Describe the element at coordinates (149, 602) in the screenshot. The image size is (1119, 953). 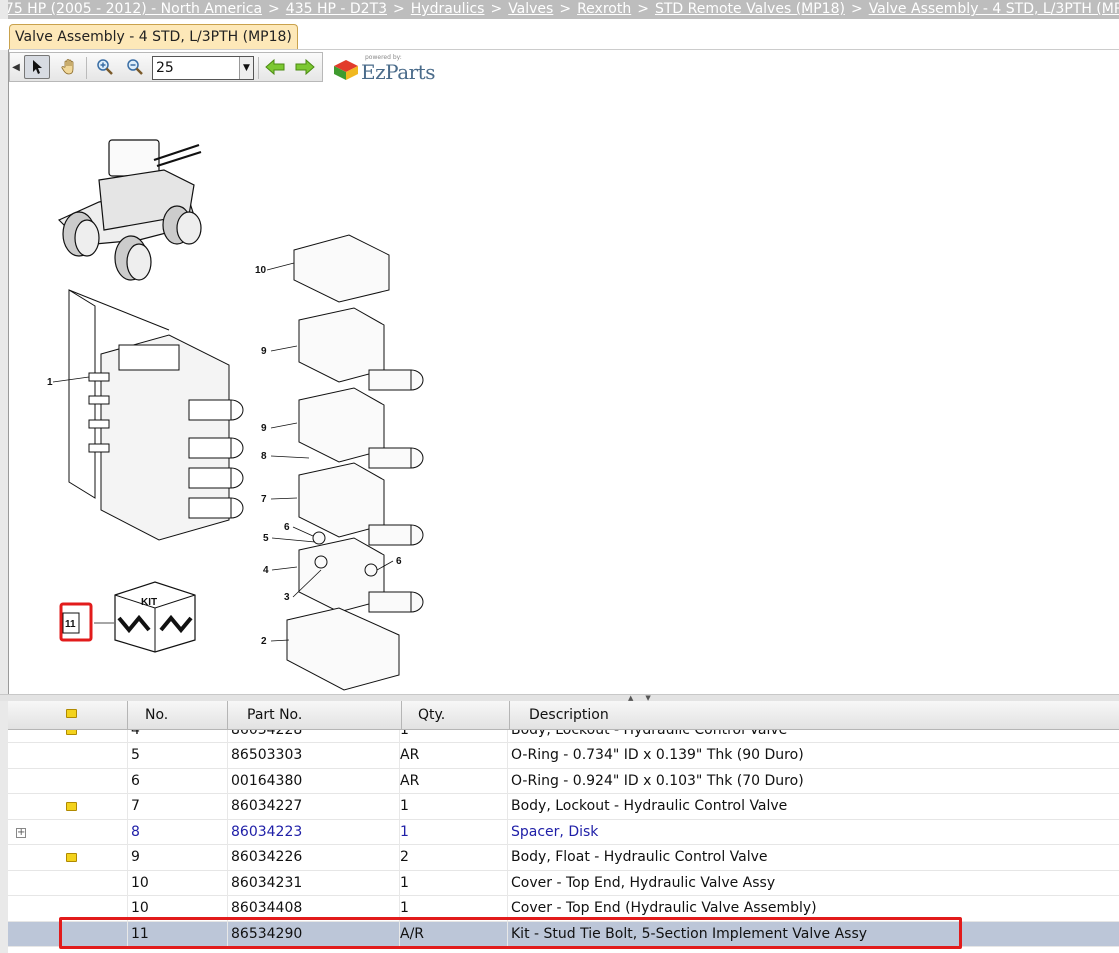
I see `kit-label: KIT` at that location.